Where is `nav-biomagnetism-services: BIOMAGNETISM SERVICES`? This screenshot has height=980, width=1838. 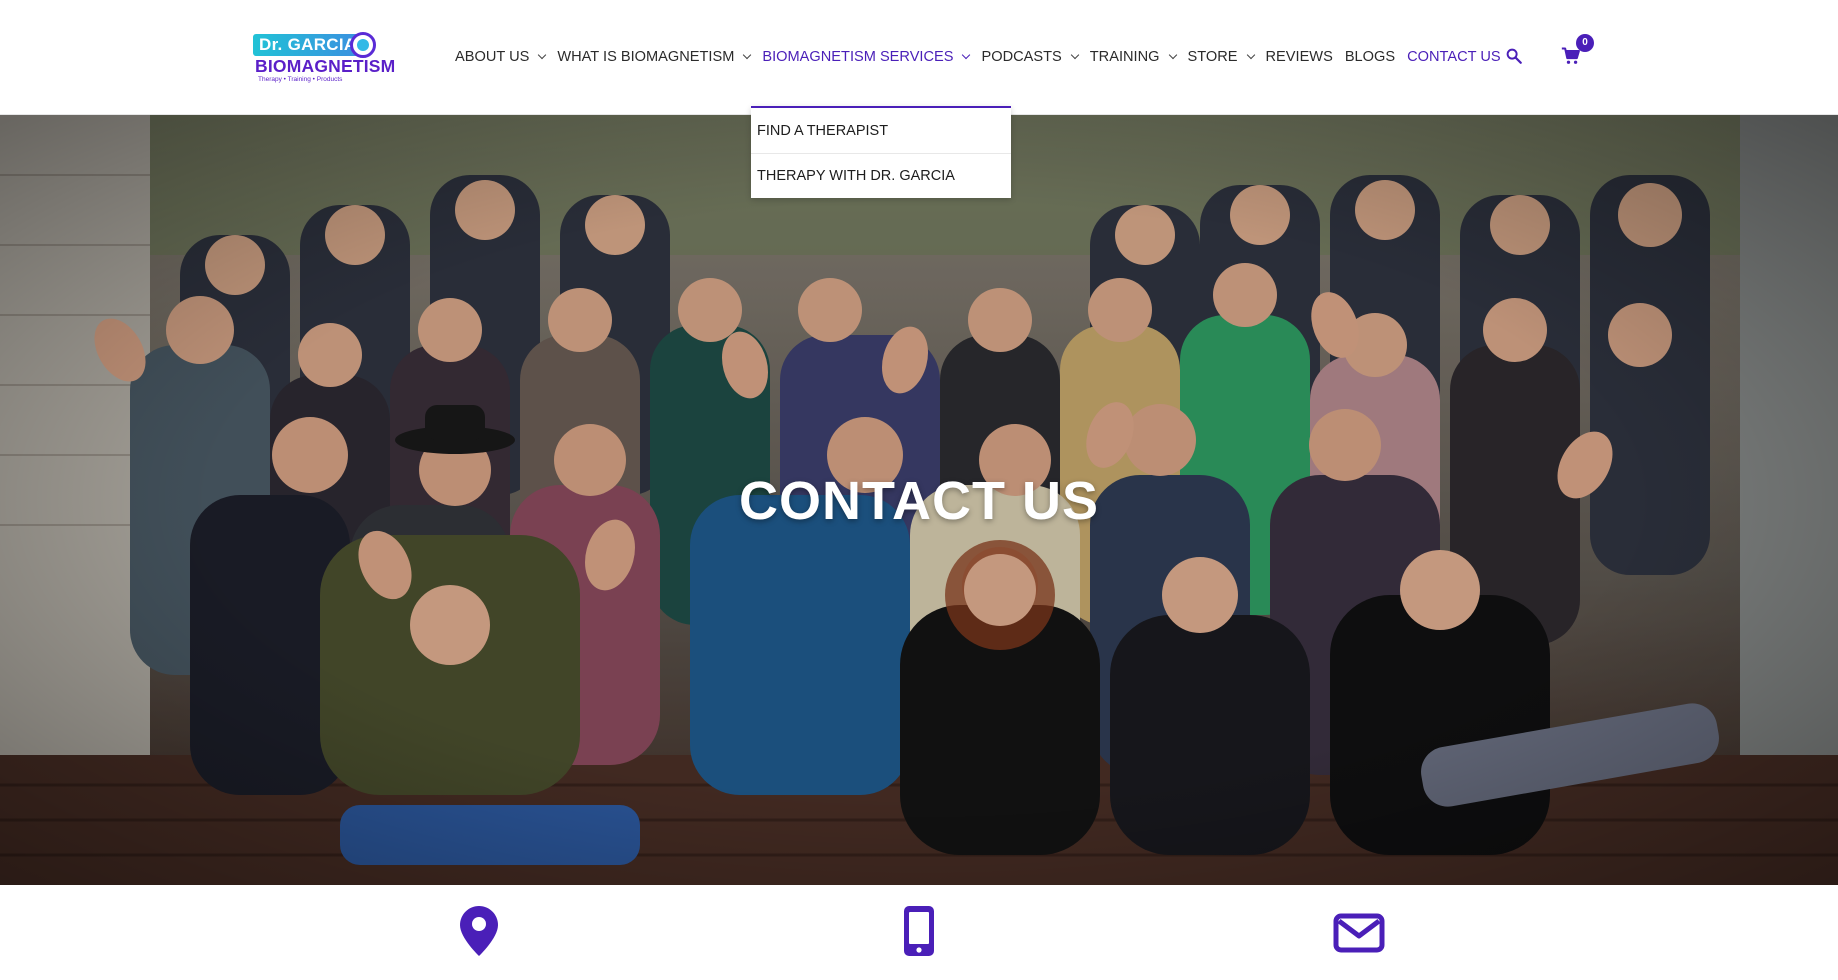 nav-biomagnetism-services: BIOMAGNETISM SERVICES is located at coordinates (866, 57).